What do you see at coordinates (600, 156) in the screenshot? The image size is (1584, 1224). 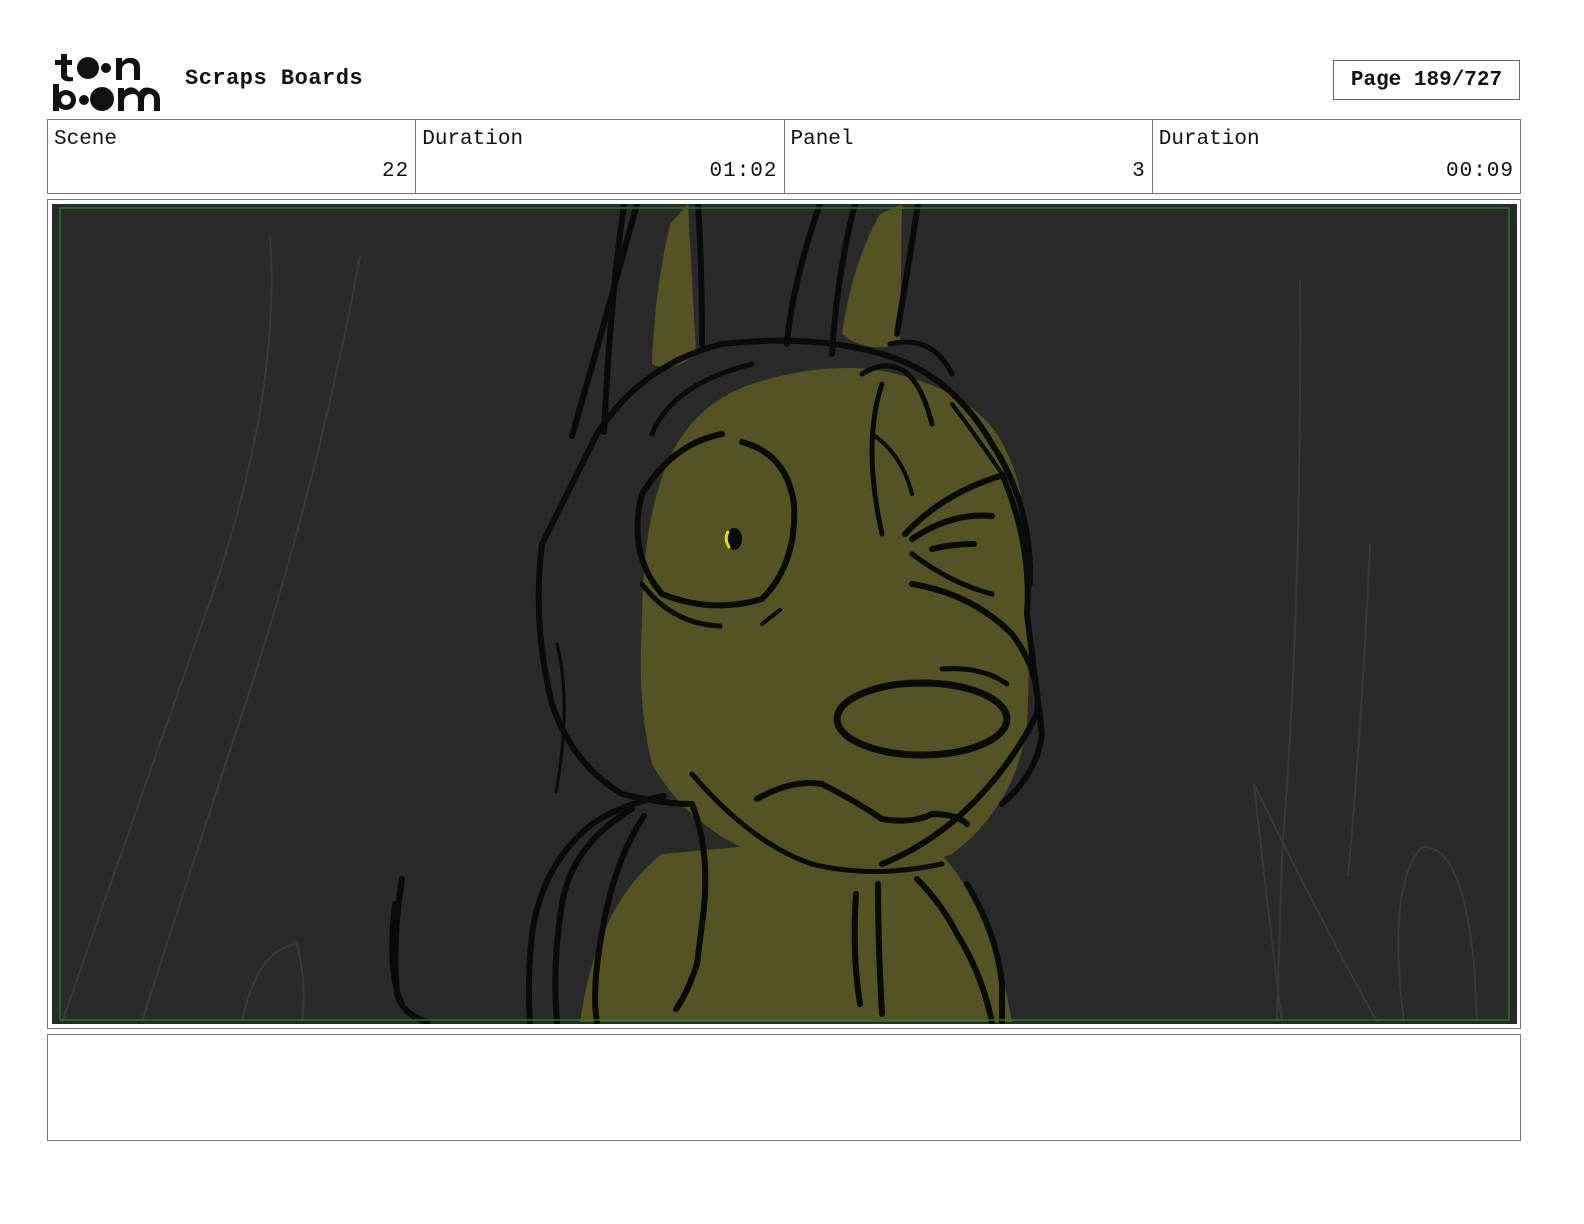 I see `scene-duration-cell: Duration 01:02` at bounding box center [600, 156].